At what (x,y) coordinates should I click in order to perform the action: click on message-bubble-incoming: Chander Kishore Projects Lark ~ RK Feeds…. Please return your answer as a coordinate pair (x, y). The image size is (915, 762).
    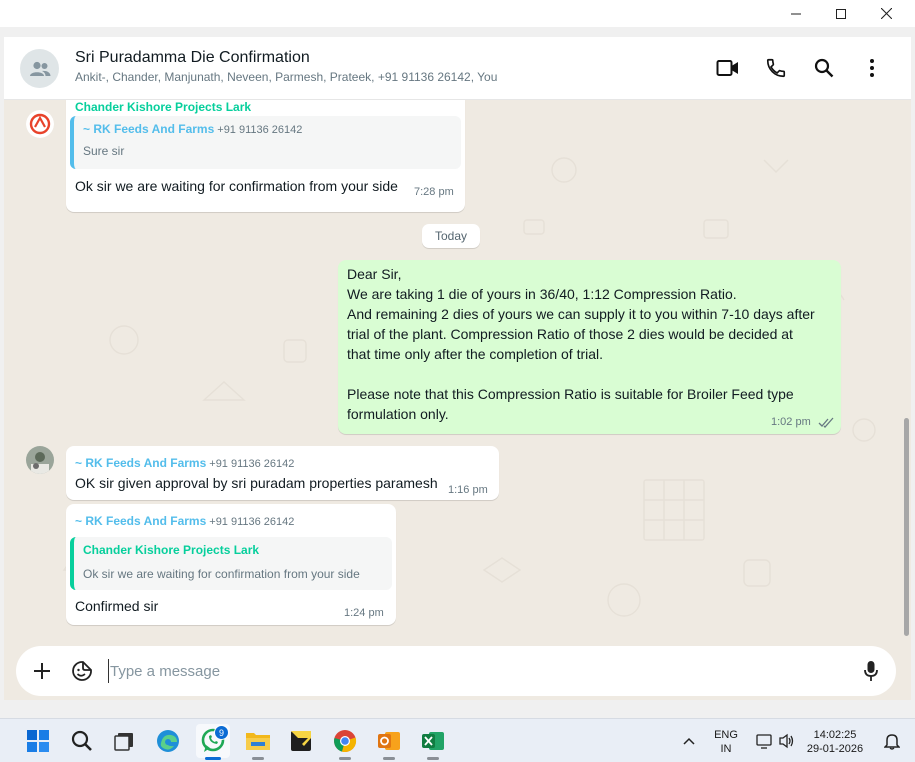
    Looking at the image, I should click on (265, 156).